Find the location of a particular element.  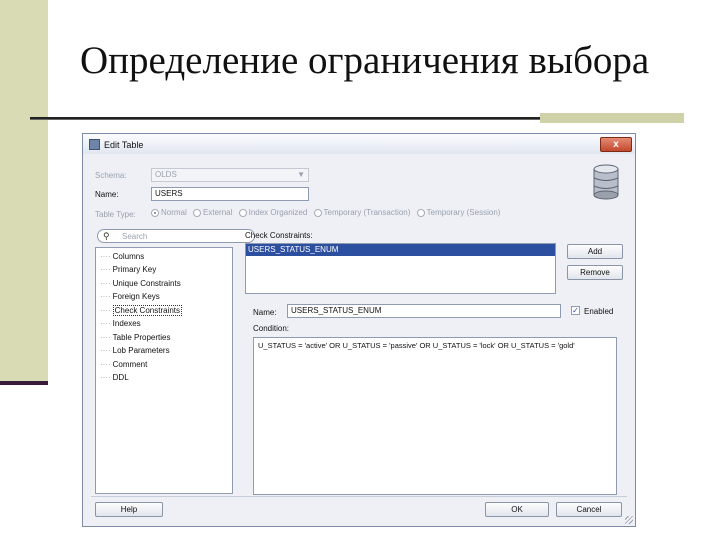

condition-label: Condition: is located at coordinates (271, 328).